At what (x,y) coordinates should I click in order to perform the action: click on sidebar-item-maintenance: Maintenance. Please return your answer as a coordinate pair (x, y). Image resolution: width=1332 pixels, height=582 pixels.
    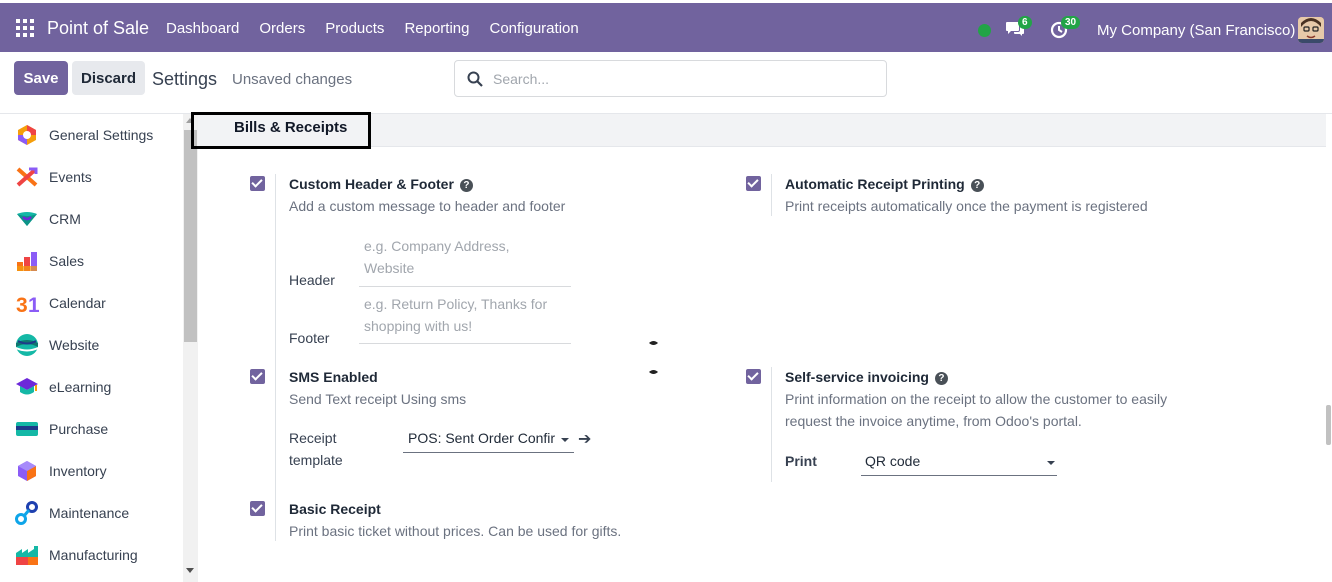
    Looking at the image, I should click on (91, 513).